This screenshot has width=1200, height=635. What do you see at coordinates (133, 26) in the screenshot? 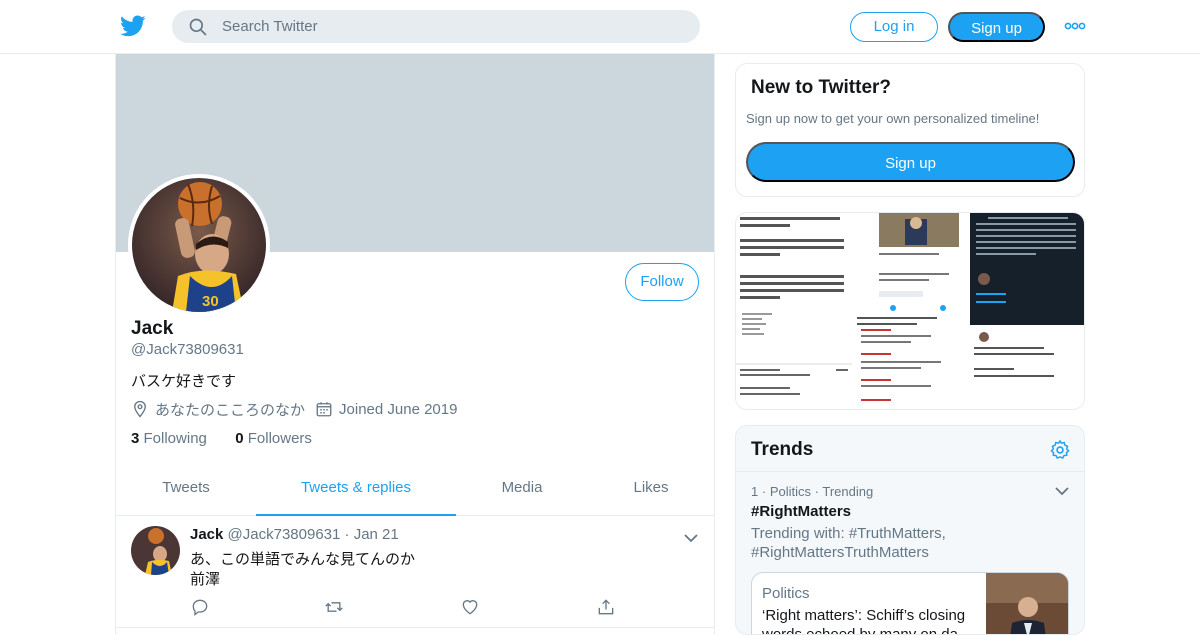
I see `twitter-bird-icon` at bounding box center [133, 26].